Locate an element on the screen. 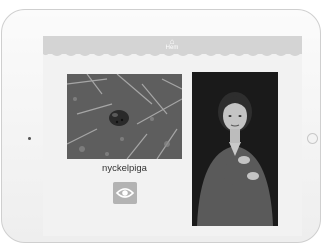  eye-icon is located at coordinates (125, 193).